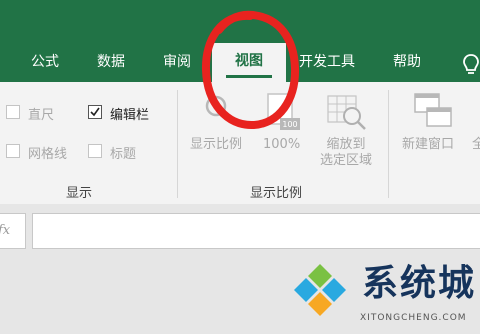  What do you see at coordinates (13, 231) in the screenshot?
I see `fx-icon: fx` at bounding box center [13, 231].